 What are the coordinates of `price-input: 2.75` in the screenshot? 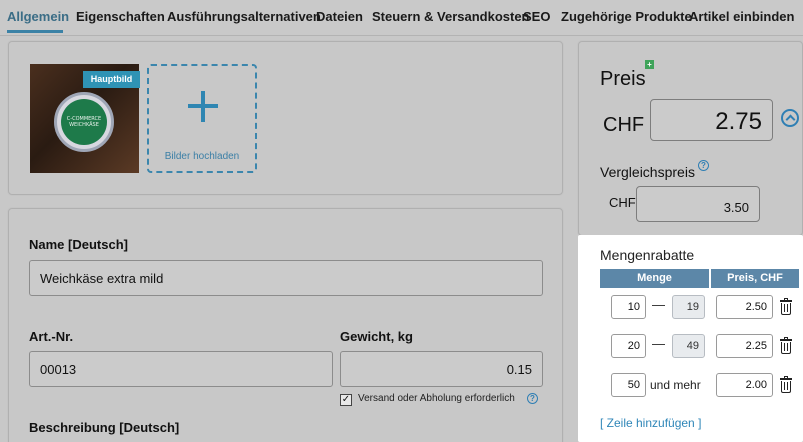 It's located at (711, 120).